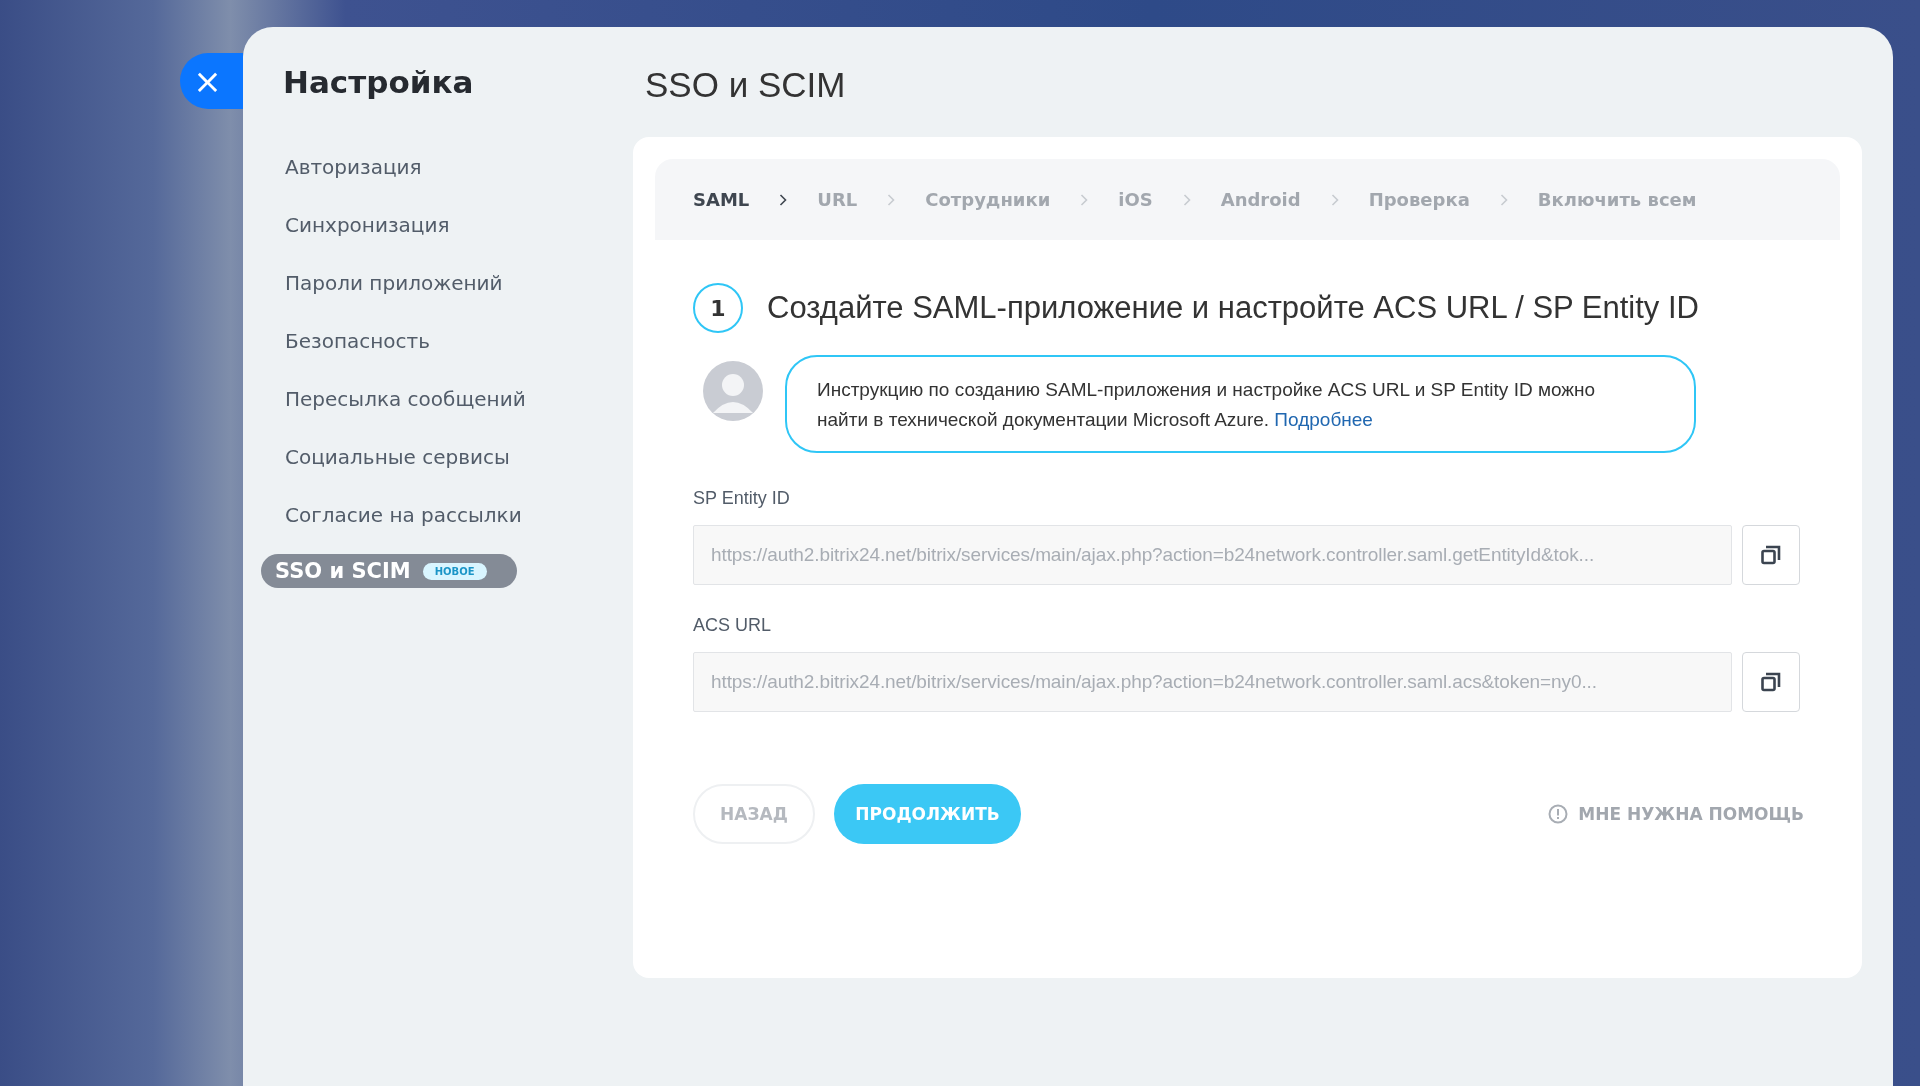  Describe the element at coordinates (1419, 199) in the screenshot. I see `step-tab: Проверка` at that location.